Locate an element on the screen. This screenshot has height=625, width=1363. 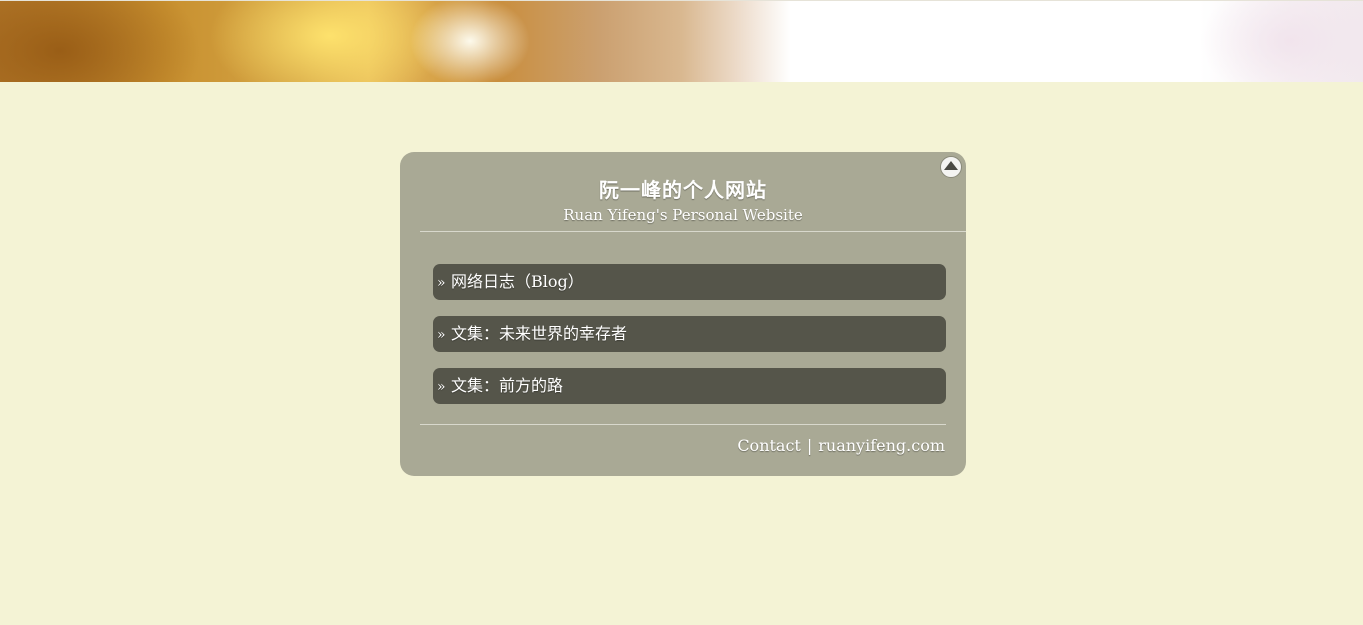
menu-item-blog: » 网络日志（Blog） is located at coordinates (689, 282).